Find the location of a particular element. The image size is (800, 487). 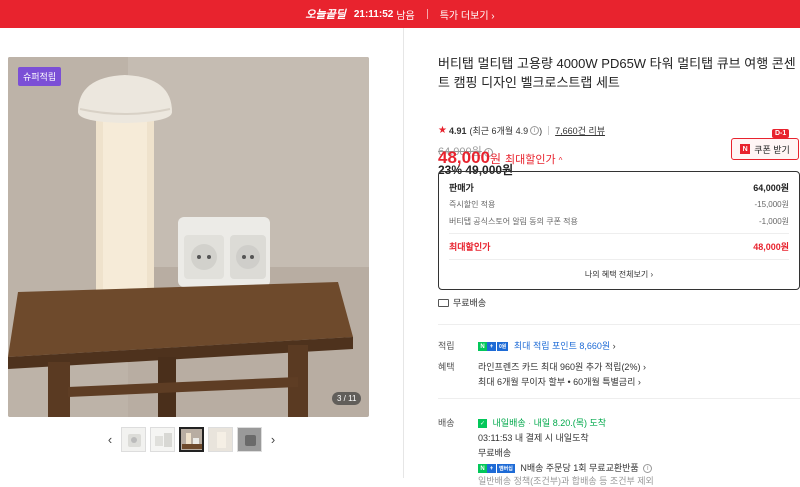

naver-n-icon: N is located at coordinates (745, 149).